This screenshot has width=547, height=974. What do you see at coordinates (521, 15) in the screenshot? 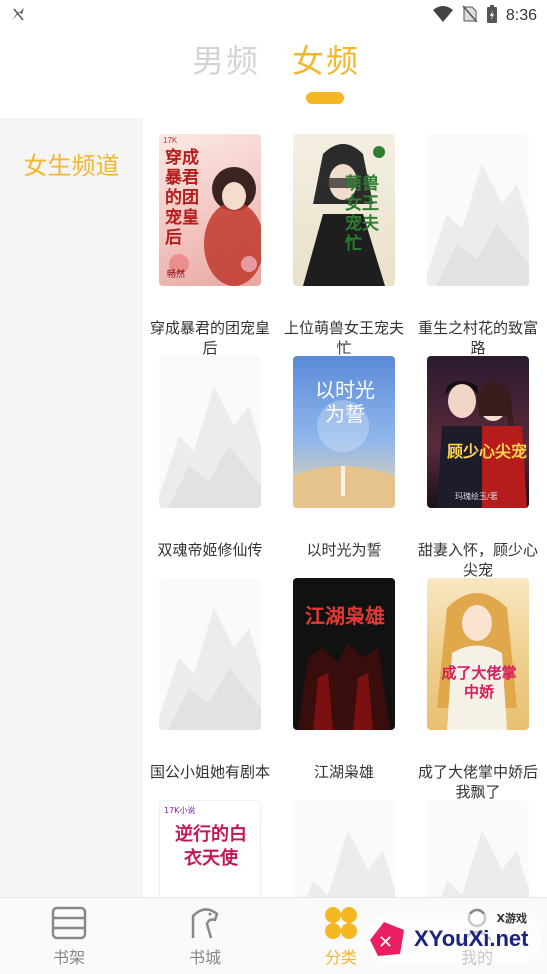
I see `status-time: 8:36` at bounding box center [521, 15].